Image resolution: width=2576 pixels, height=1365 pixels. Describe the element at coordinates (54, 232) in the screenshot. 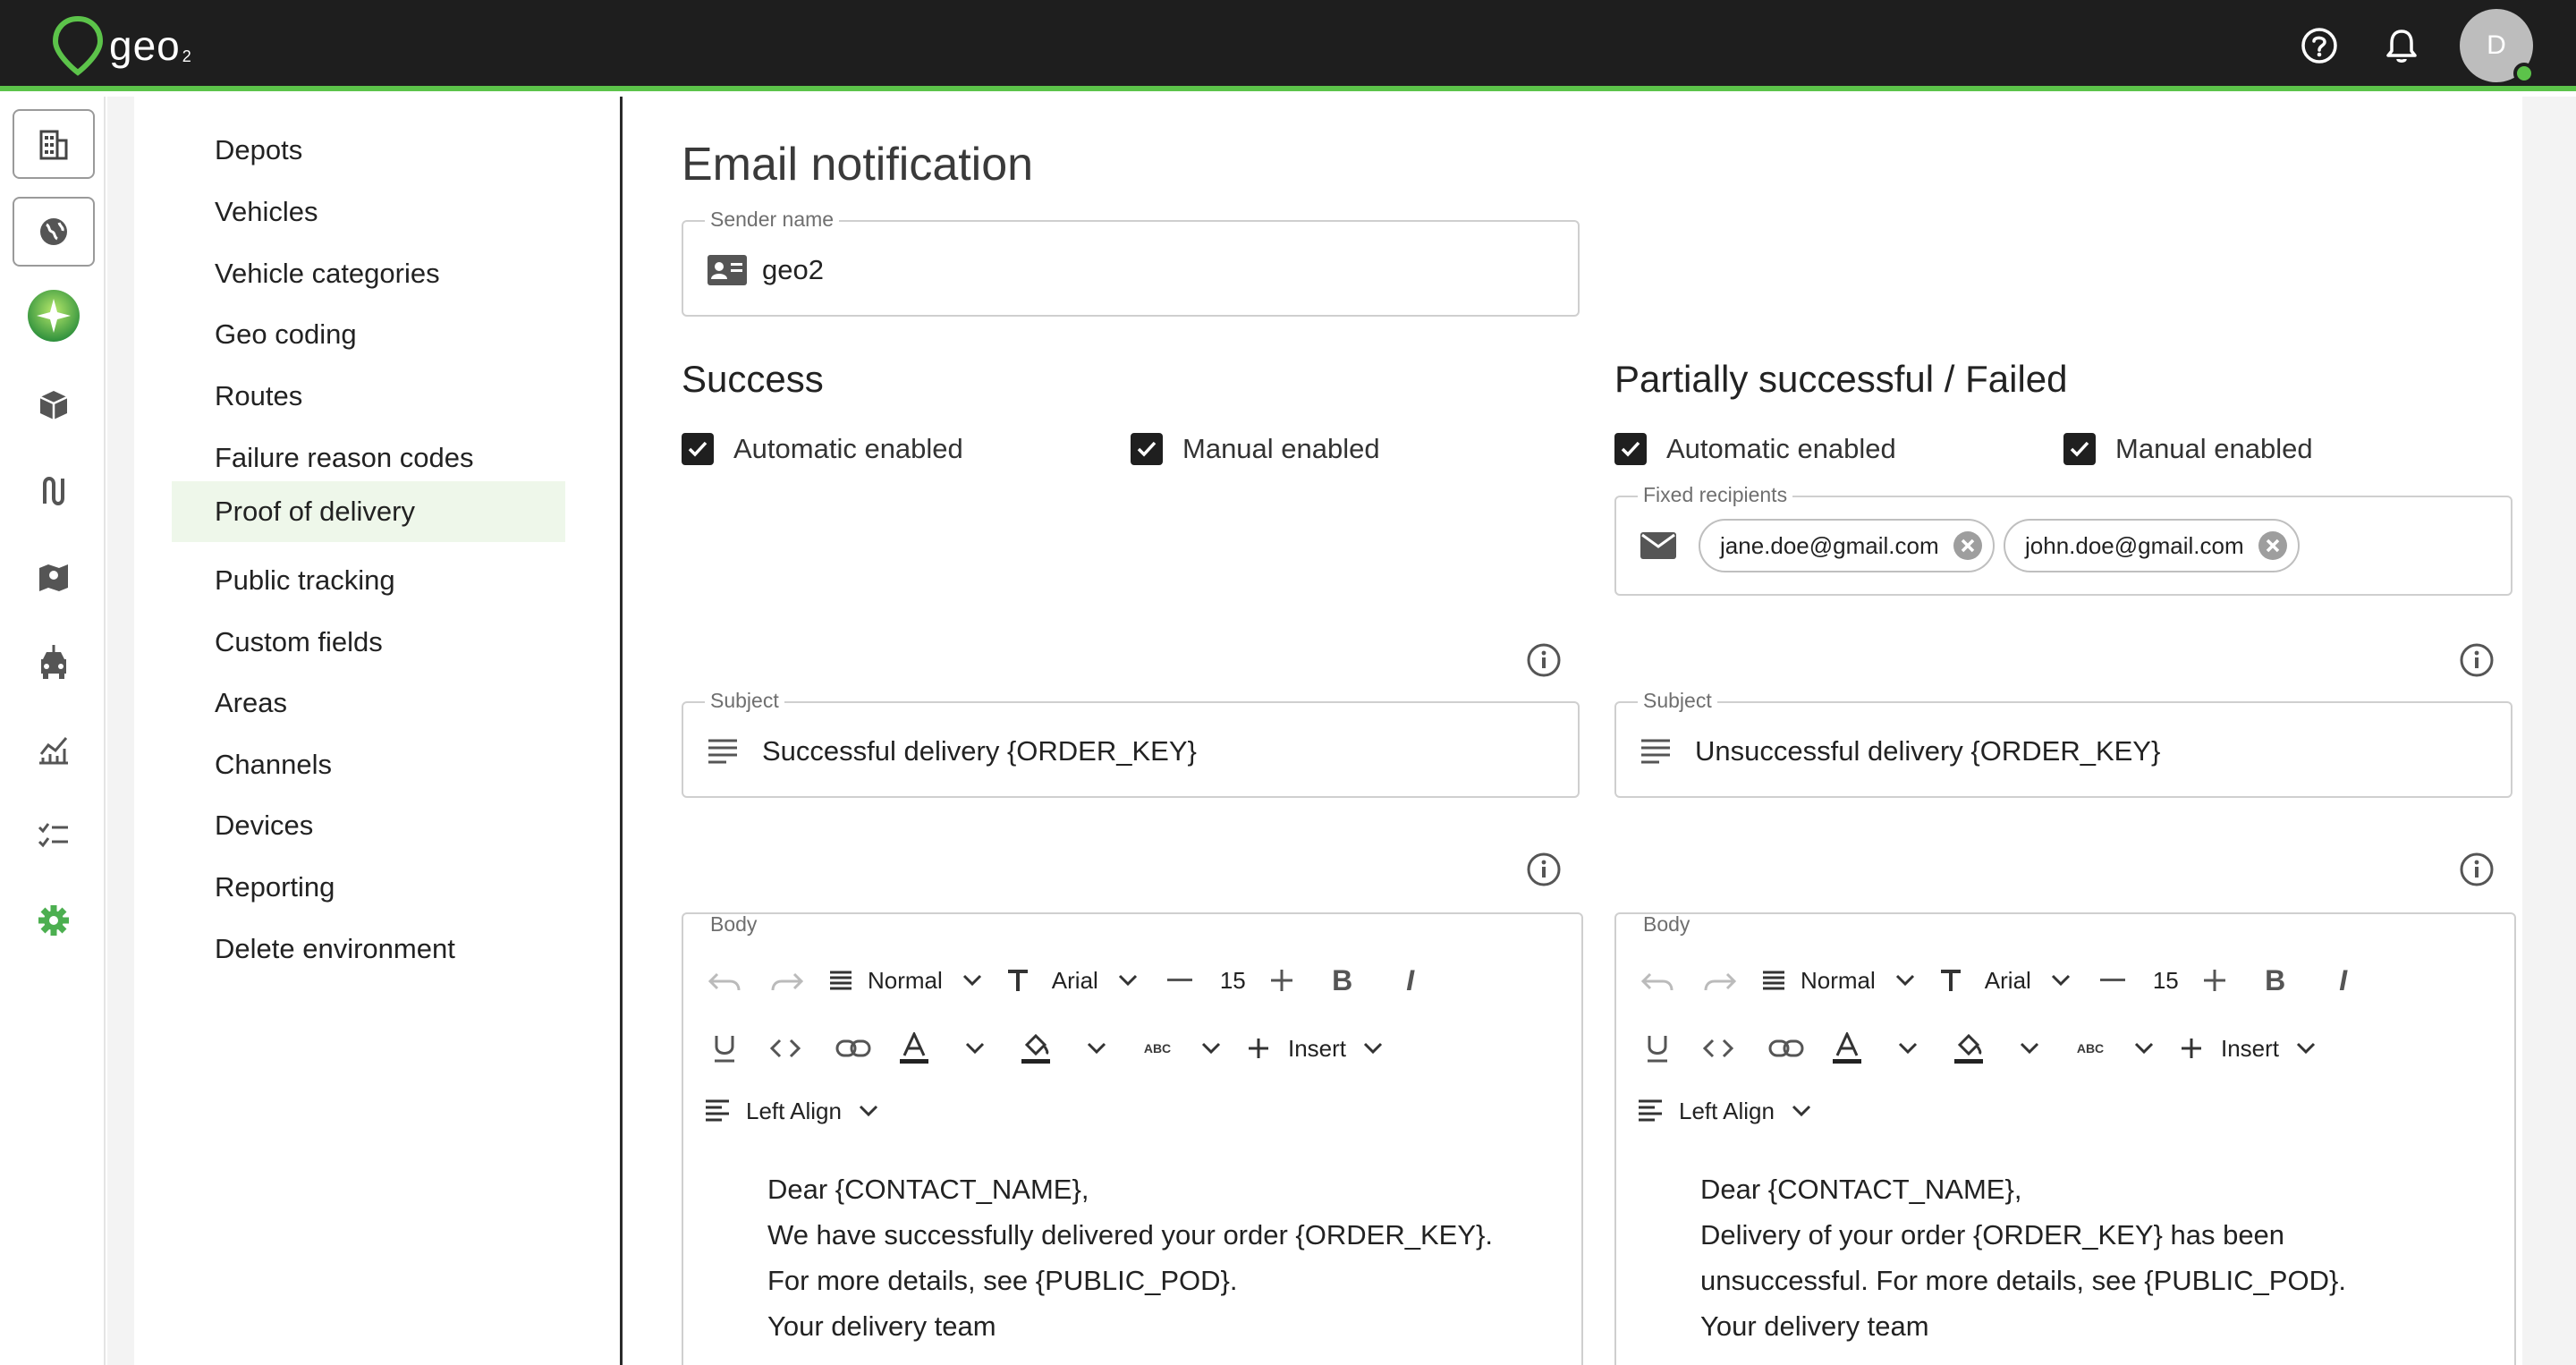

I see `rail-item-globe` at that location.